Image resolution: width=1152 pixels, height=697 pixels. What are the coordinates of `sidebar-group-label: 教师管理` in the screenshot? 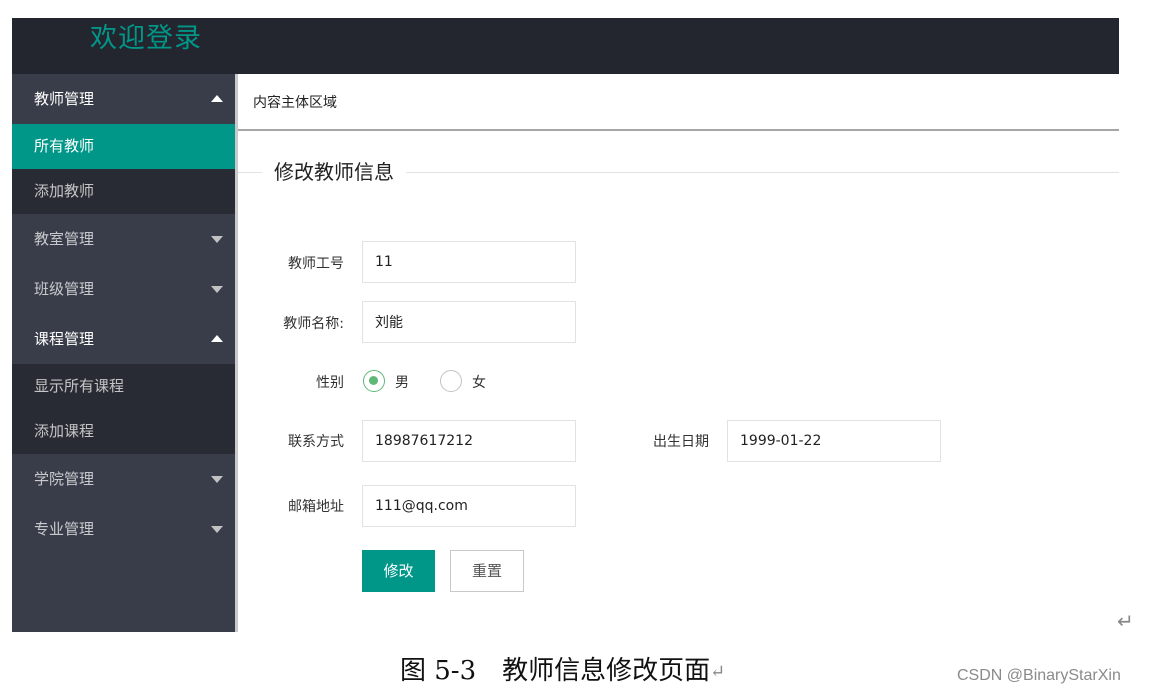 It's located at (64, 99).